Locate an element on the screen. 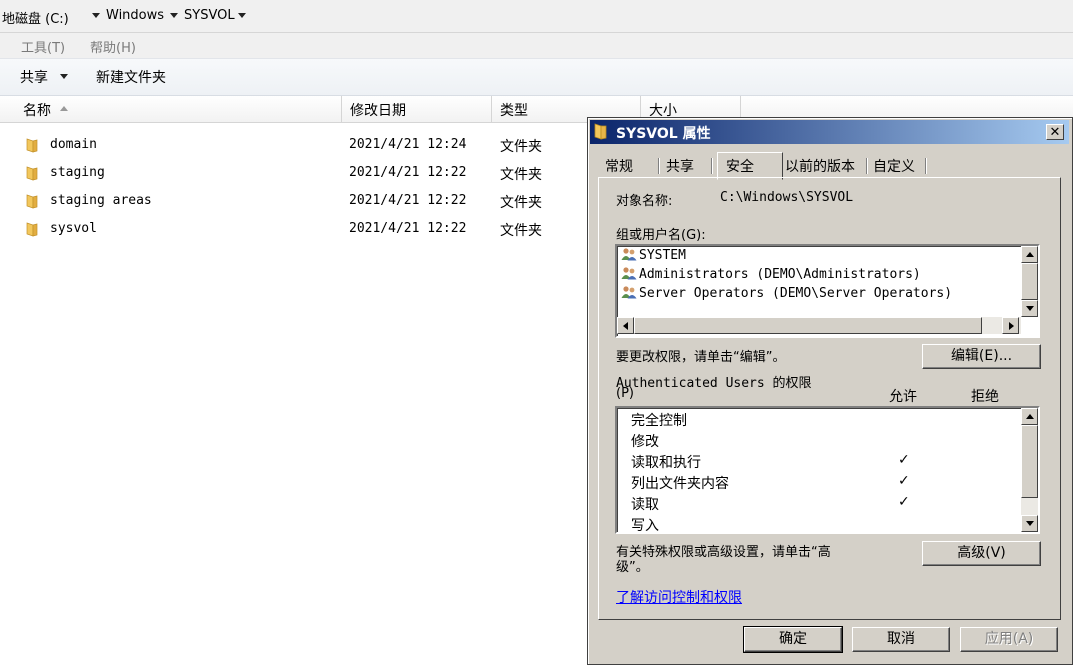 The height and width of the screenshot is (665, 1073). share-button: 共享 is located at coordinates (34, 77).